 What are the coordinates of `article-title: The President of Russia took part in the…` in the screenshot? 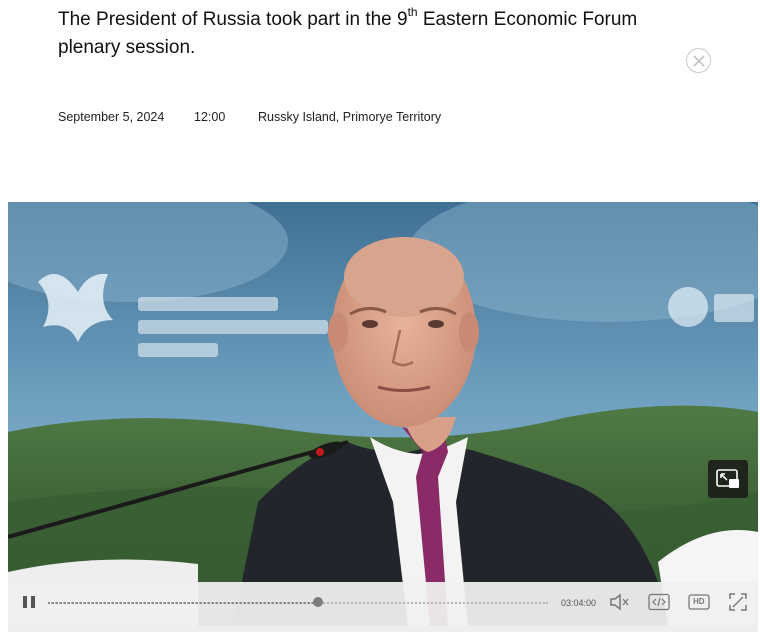 It's located at (363, 34).